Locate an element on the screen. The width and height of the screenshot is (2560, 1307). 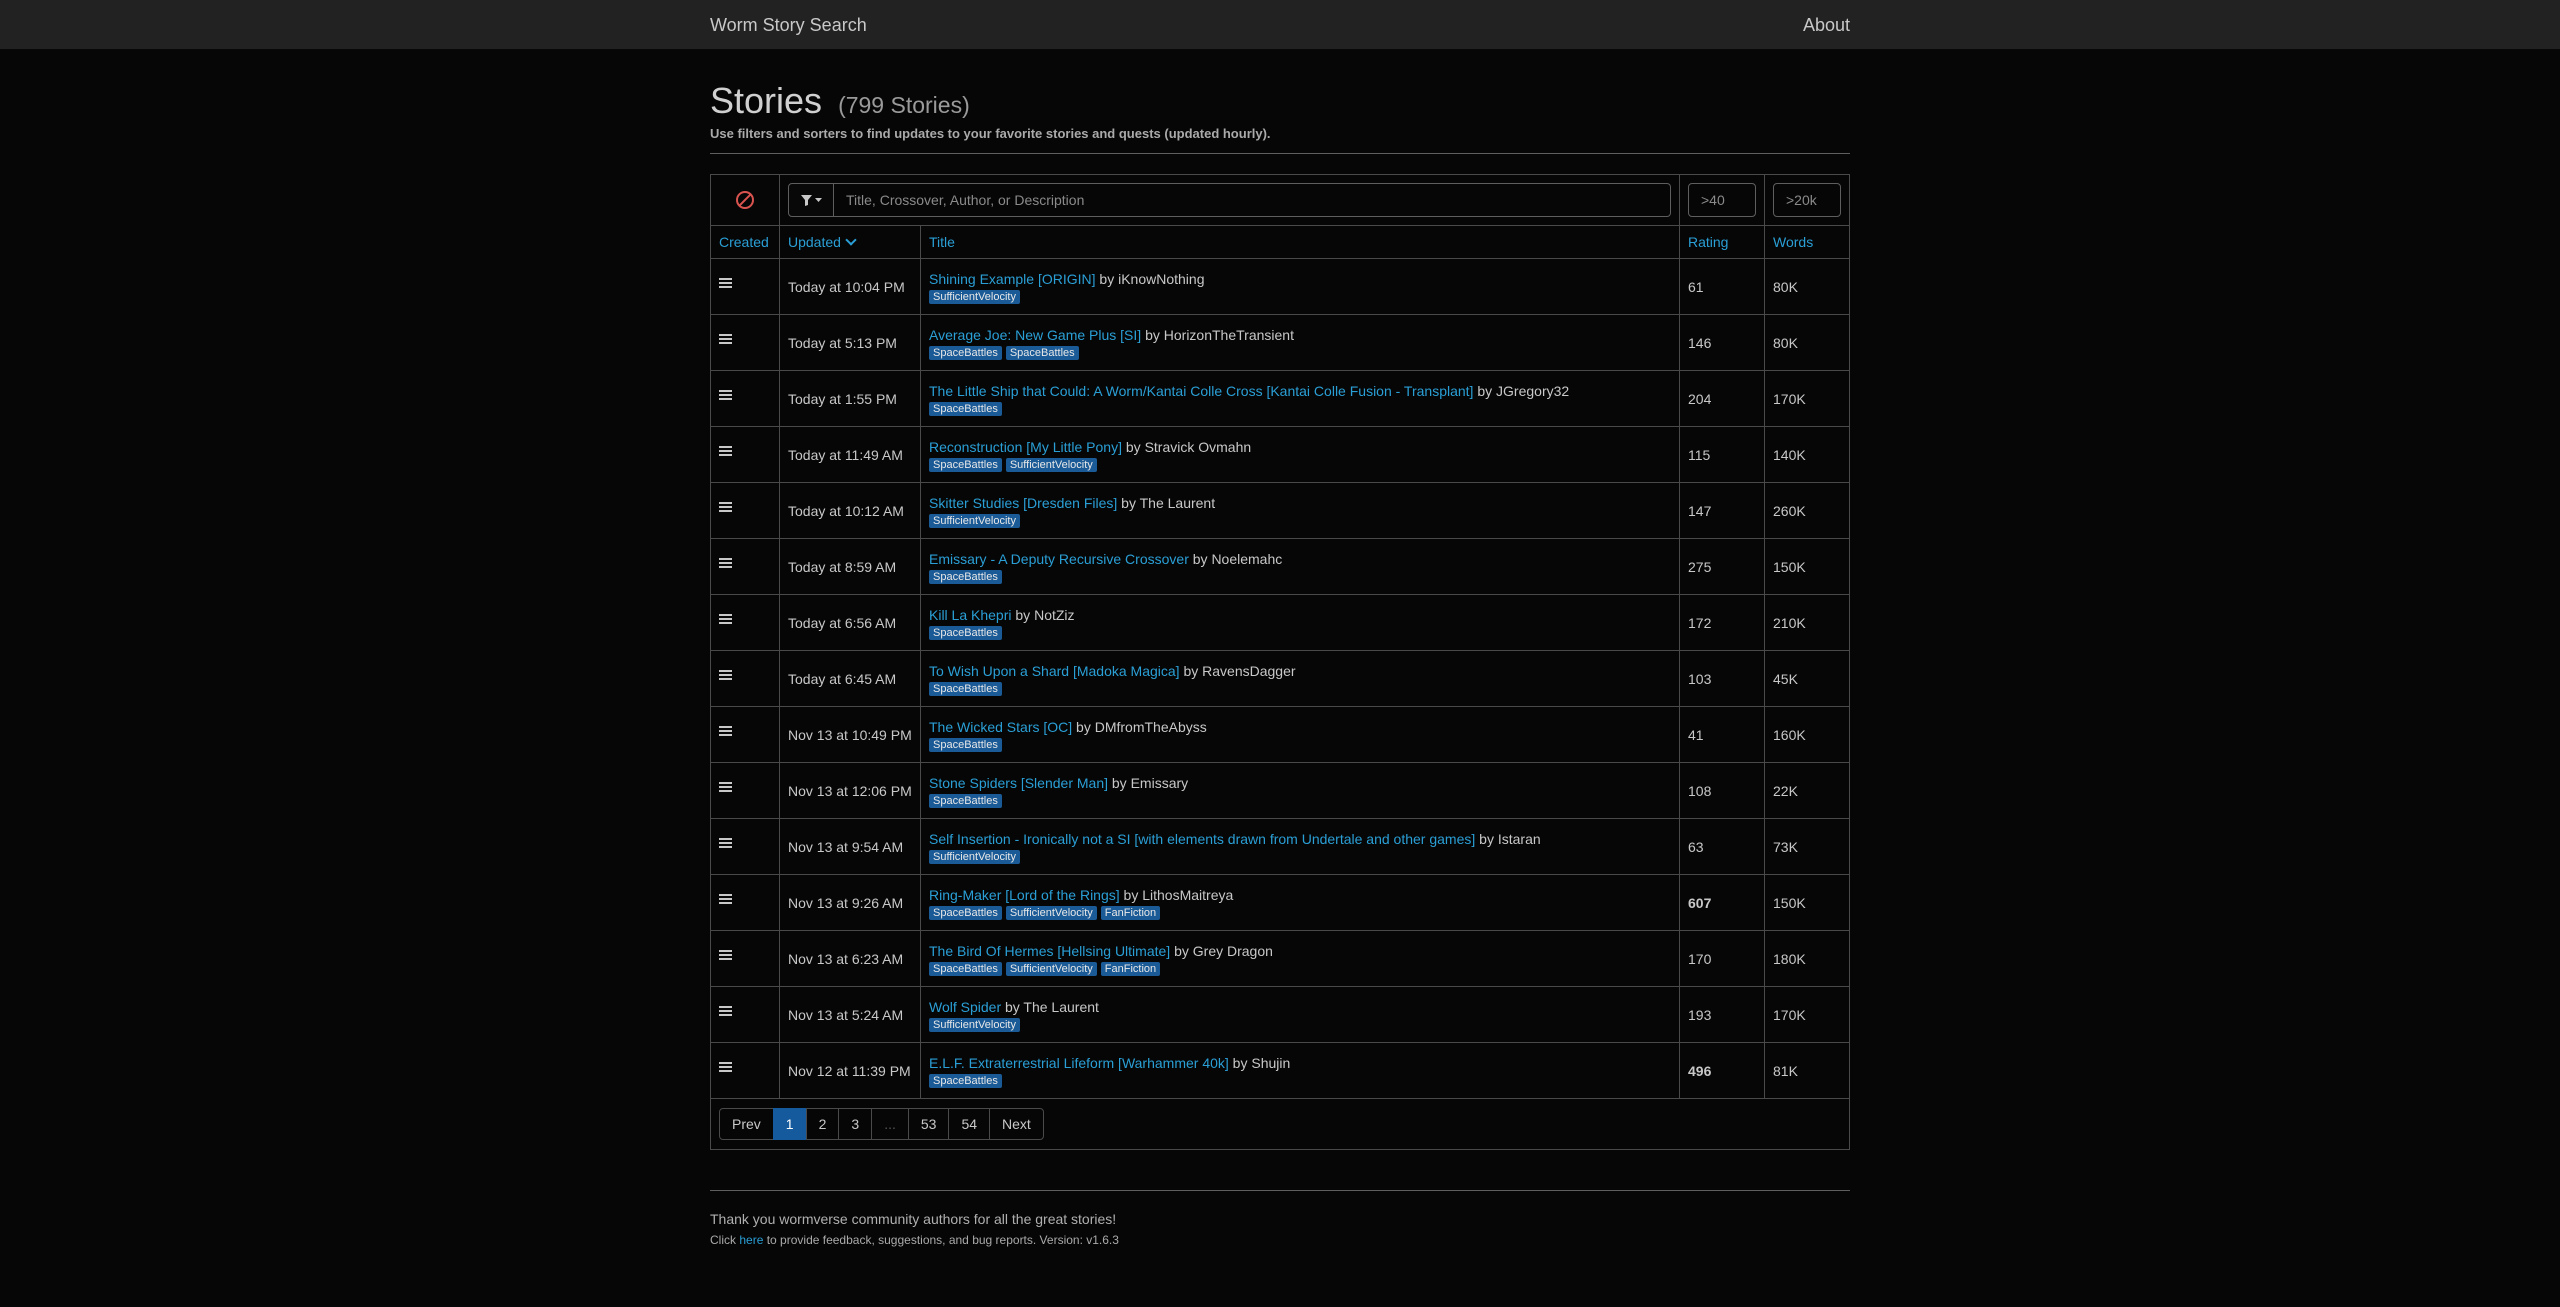
sort-title: Title is located at coordinates (942, 242).